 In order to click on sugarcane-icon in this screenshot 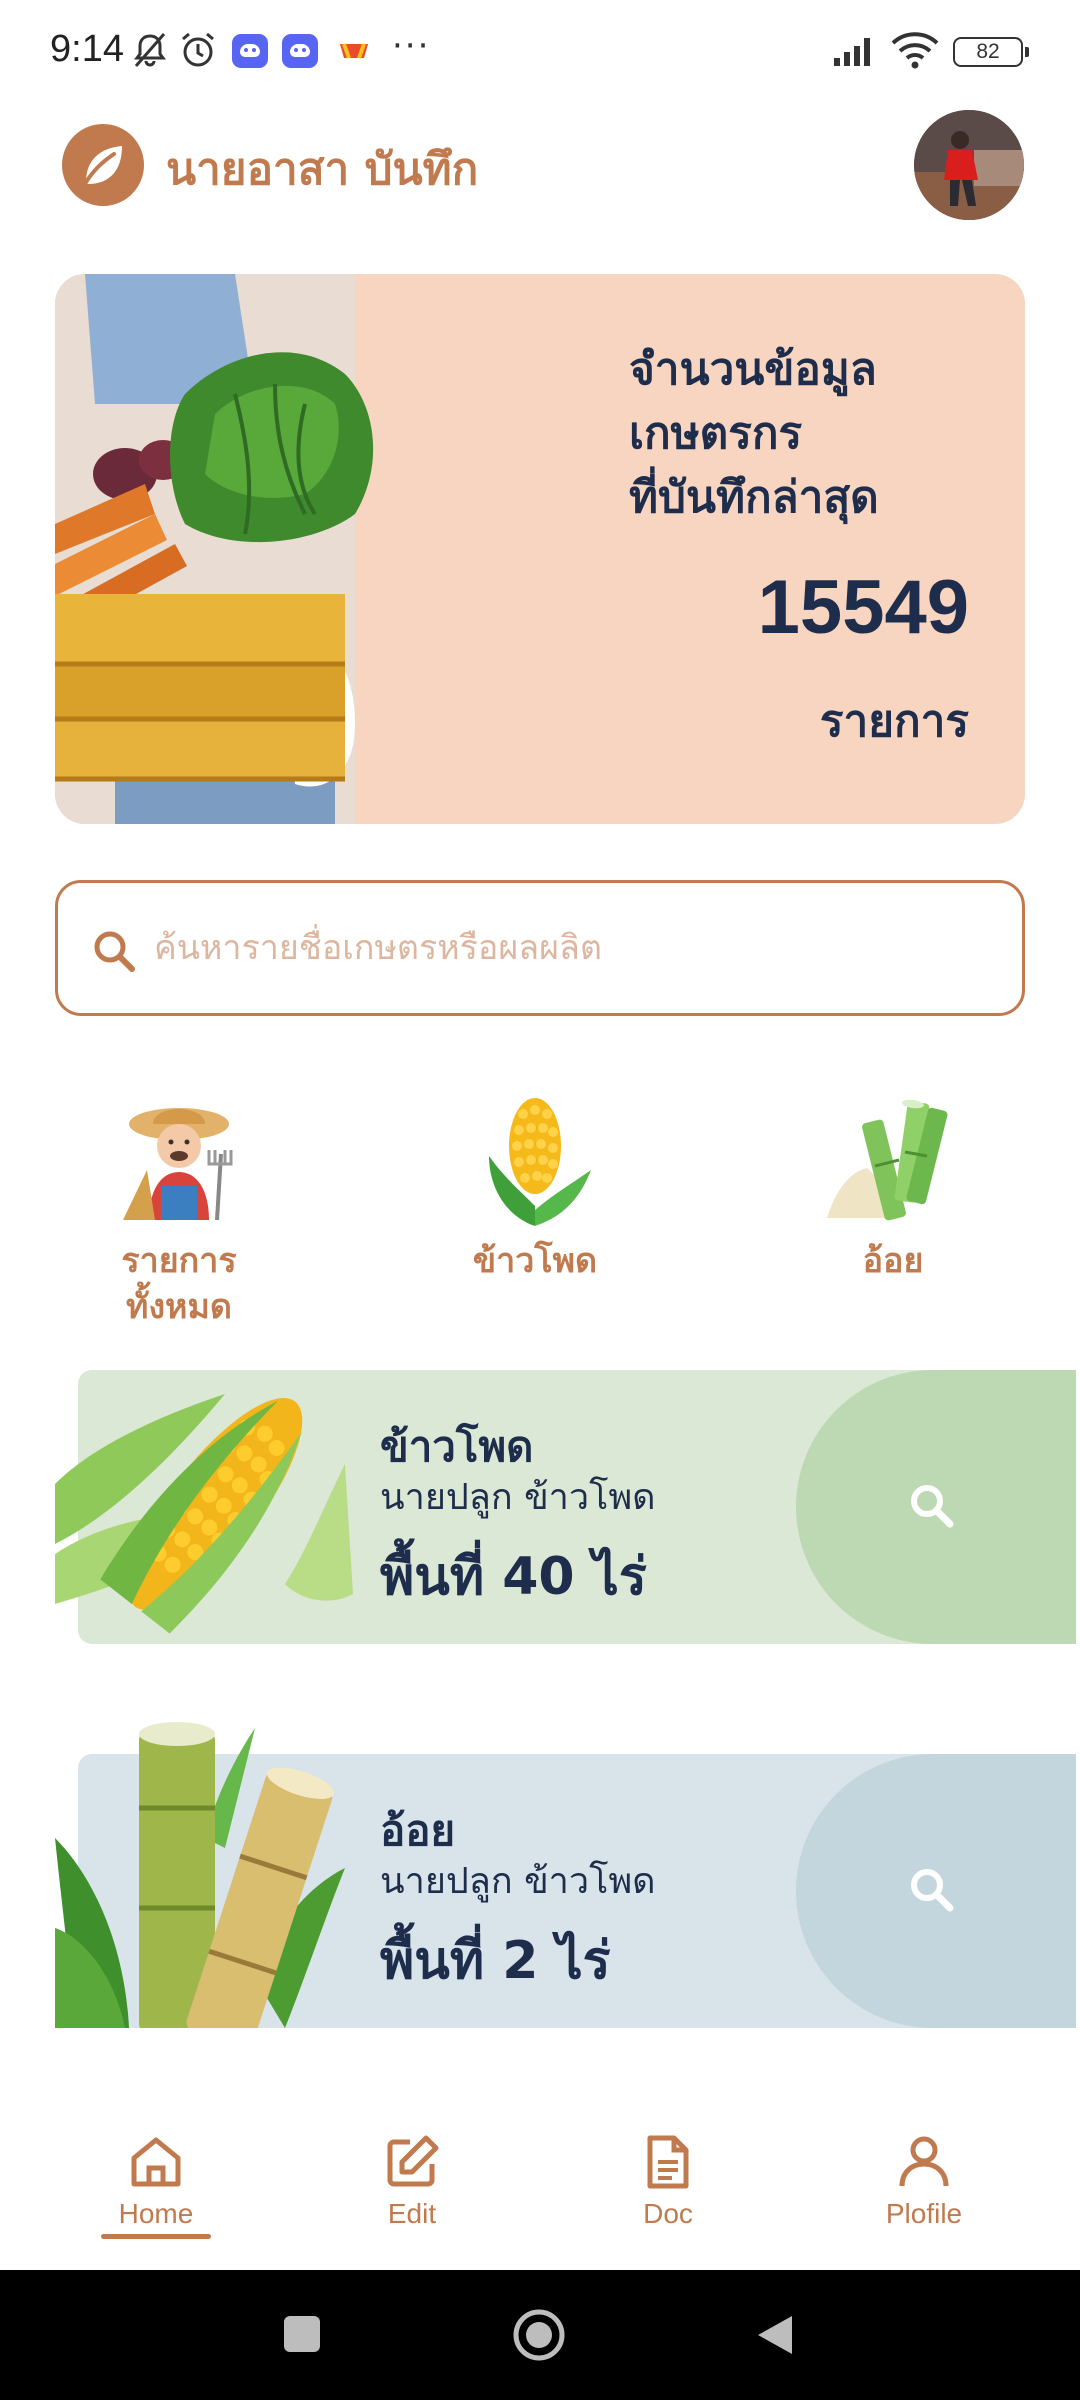, I will do `click(887, 1160)`.